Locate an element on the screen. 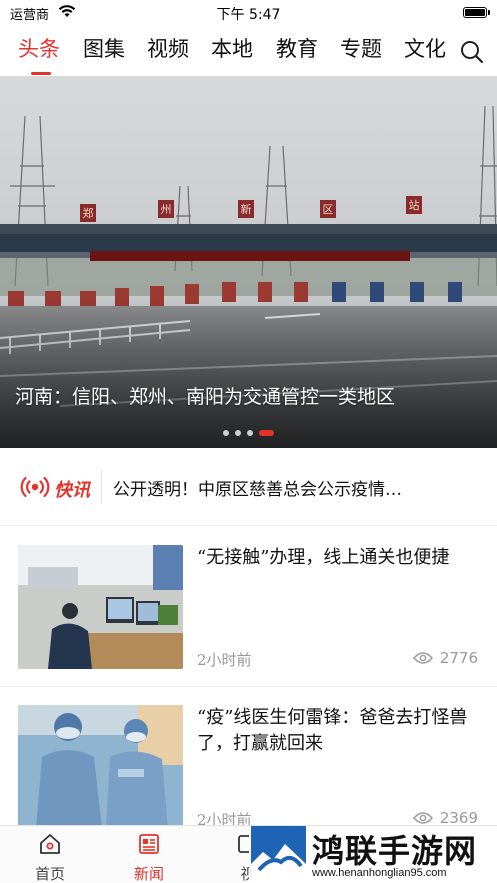 This screenshot has width=497, height=883. tab-video: 视频 is located at coordinates (168, 49).